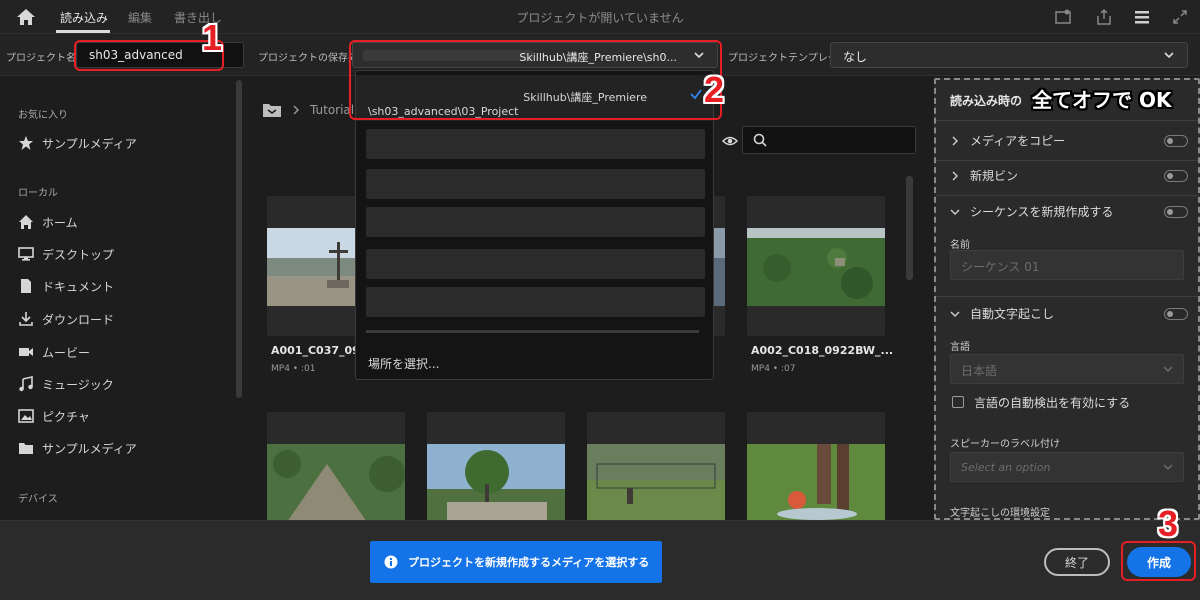  What do you see at coordinates (332, 110) in the screenshot?
I see `breadcrumb-current: Tutorial` at bounding box center [332, 110].